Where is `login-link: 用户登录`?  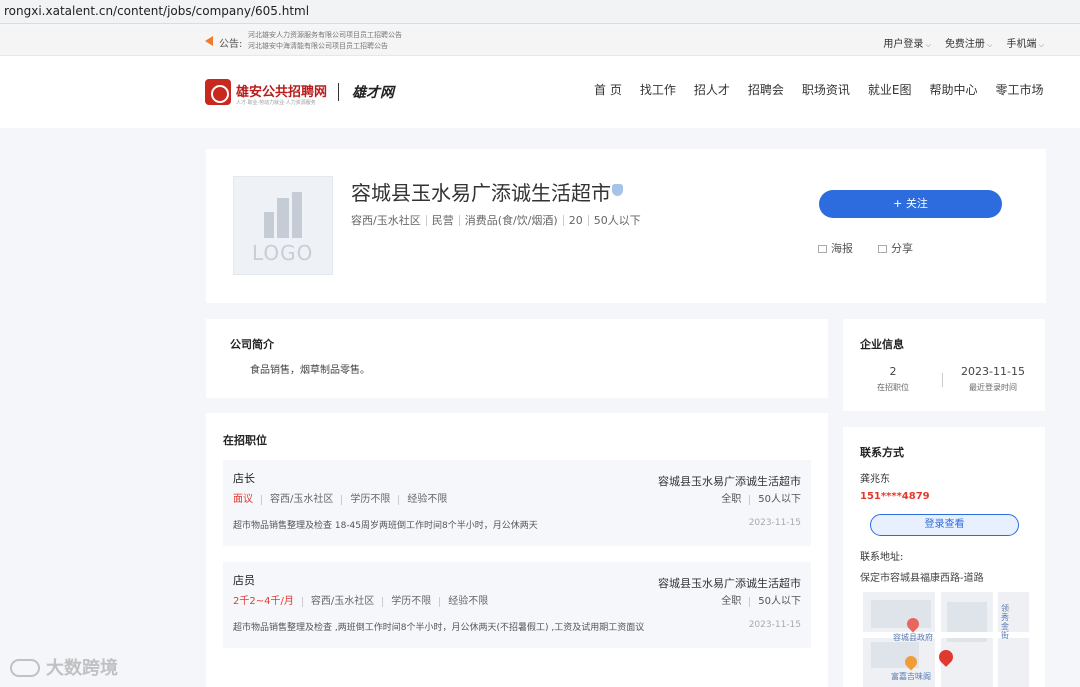 login-link: 用户登录 is located at coordinates (907, 42).